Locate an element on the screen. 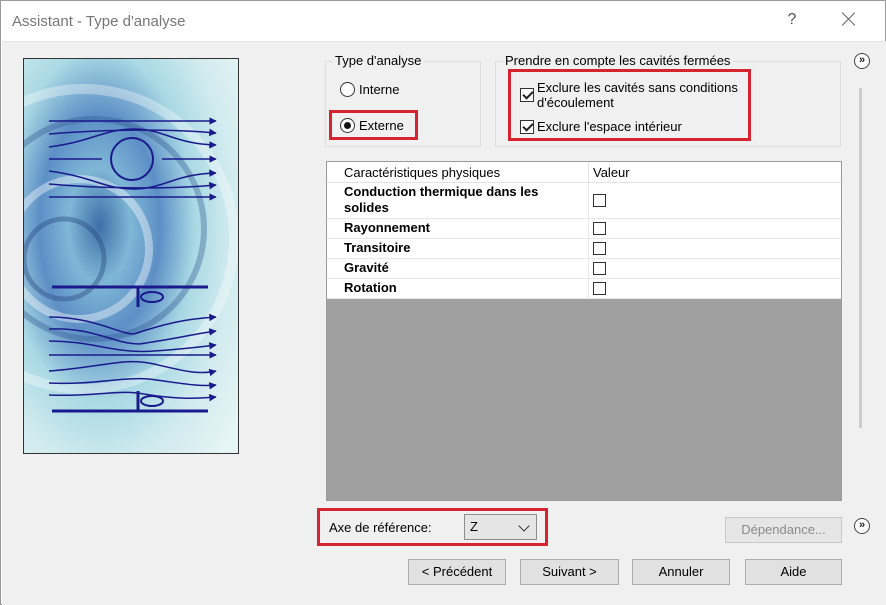  closed-cavities-legend: Prendre en compte les cavités fermées is located at coordinates (618, 60).